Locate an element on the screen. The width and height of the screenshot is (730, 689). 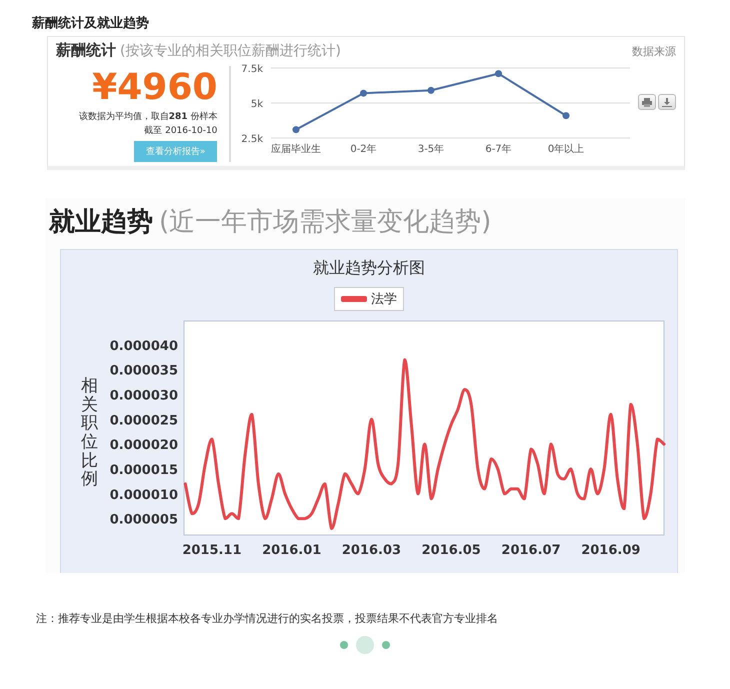
axis-label: 0.000005 is located at coordinates (144, 520).